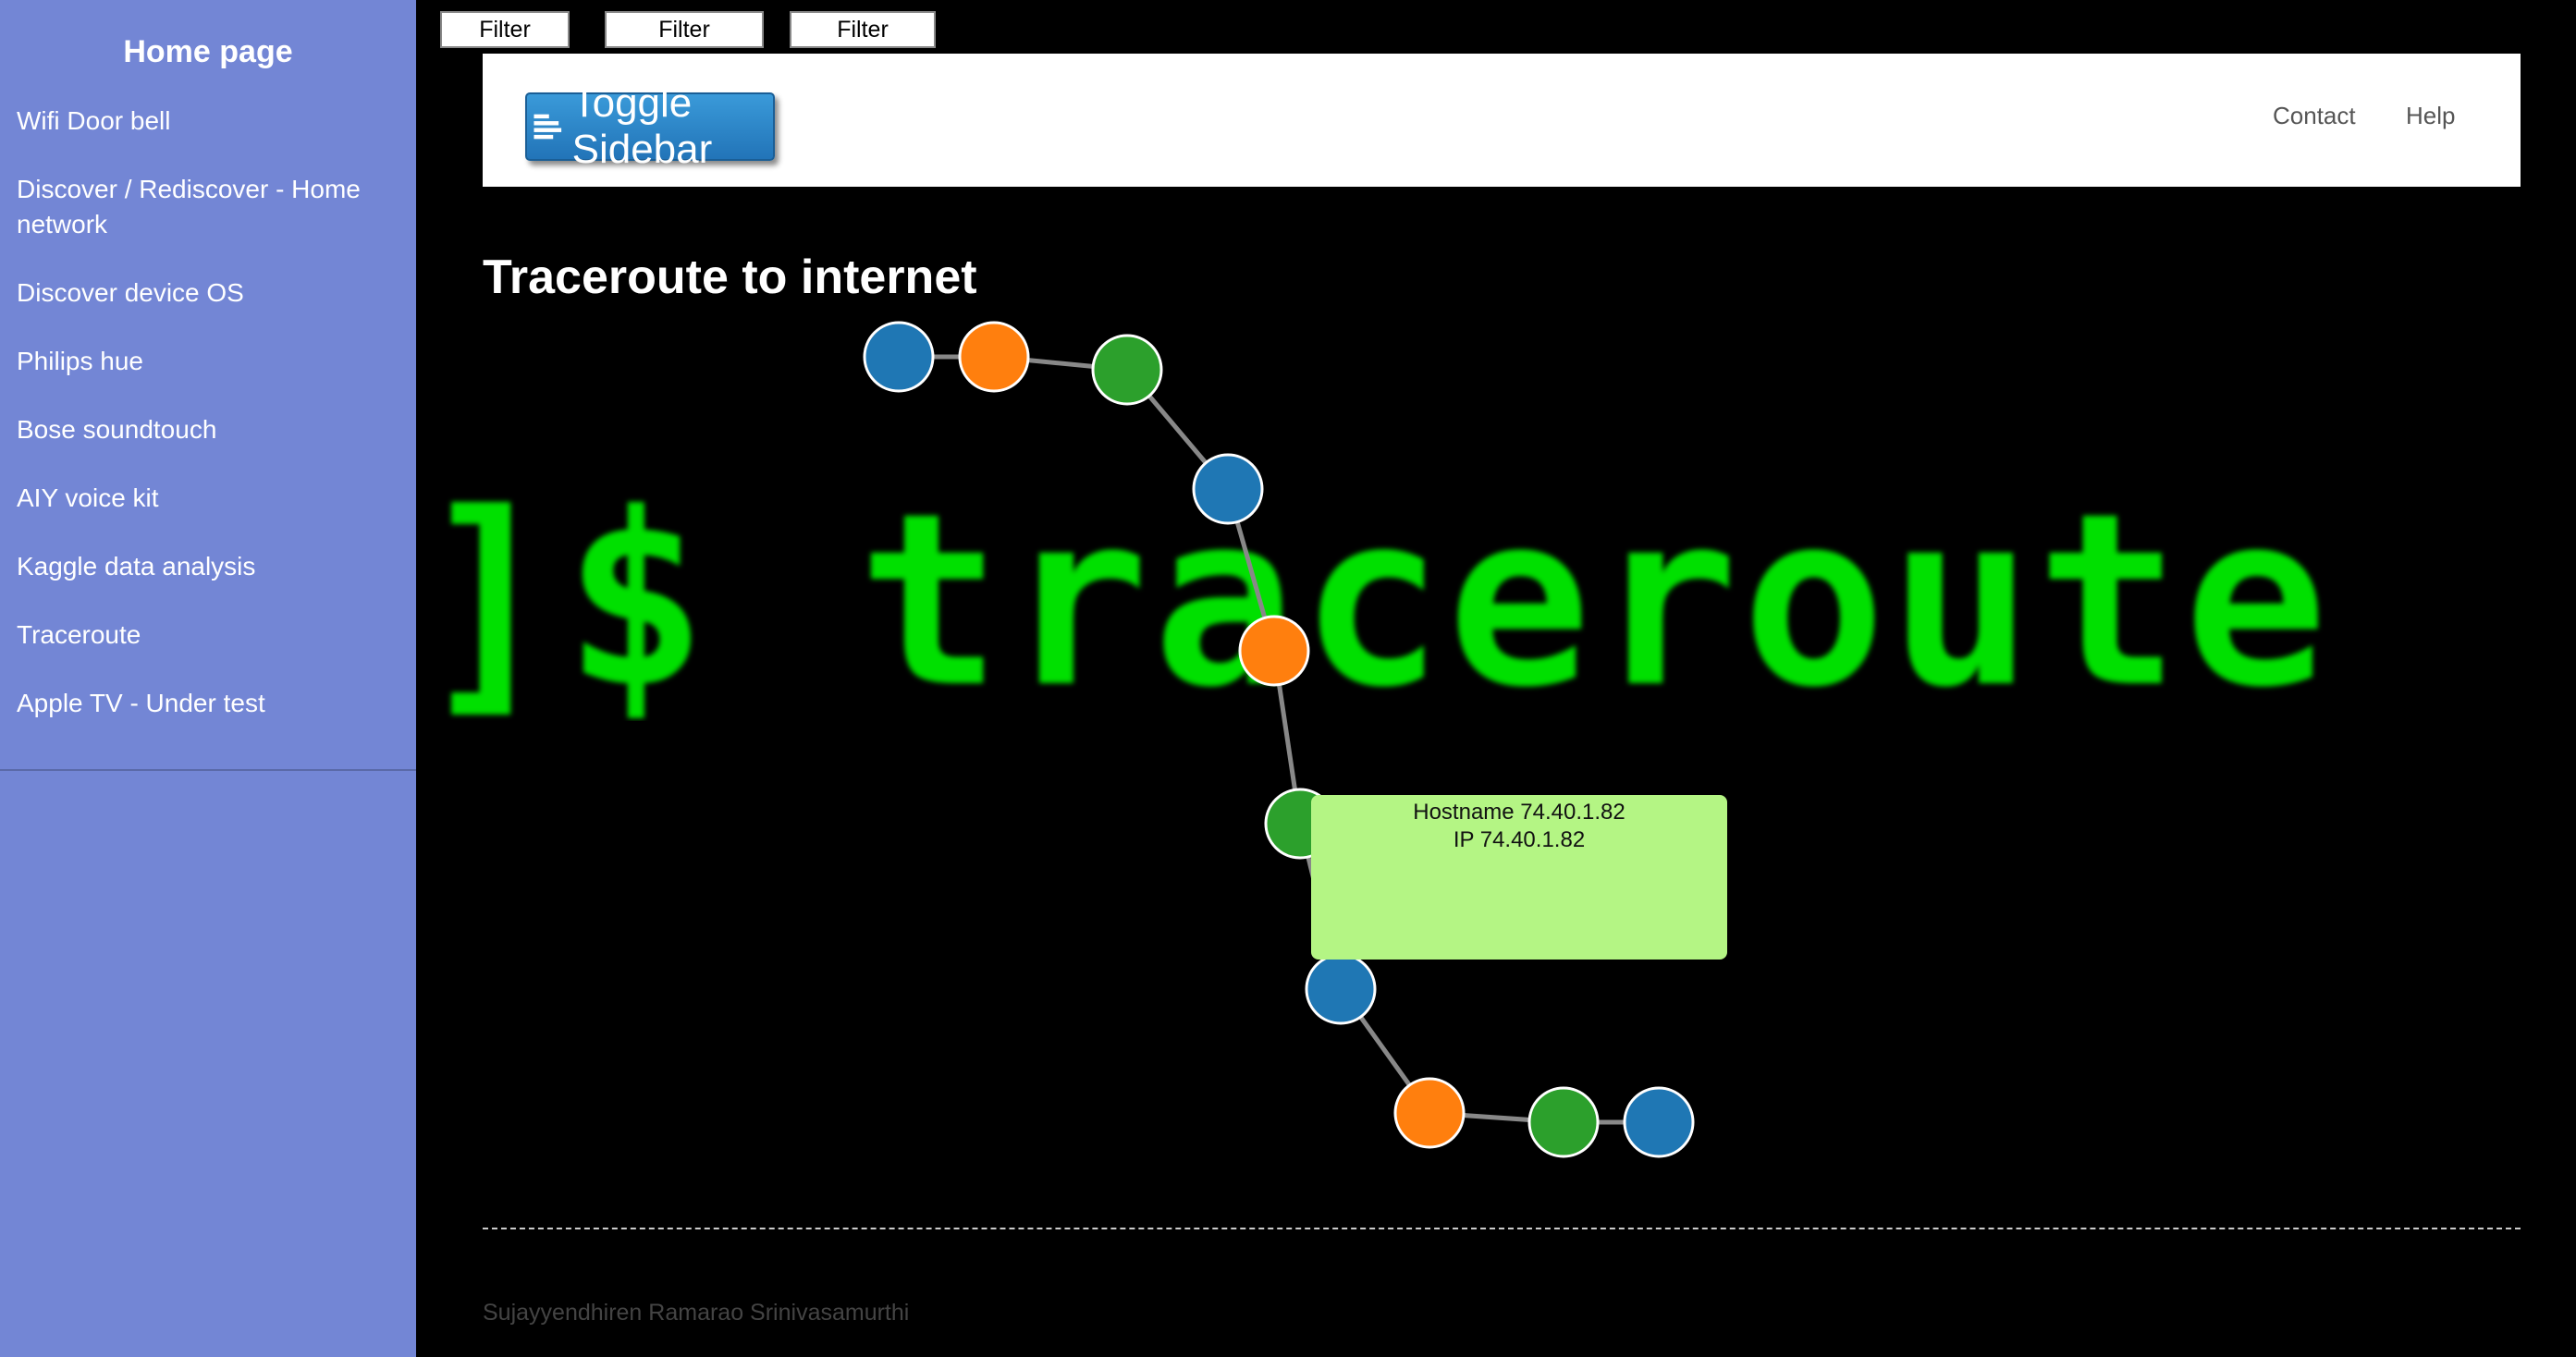  I want to click on node-tooltip: Hostname 74.40.1.82 IP 74.40.1.82, so click(1519, 877).